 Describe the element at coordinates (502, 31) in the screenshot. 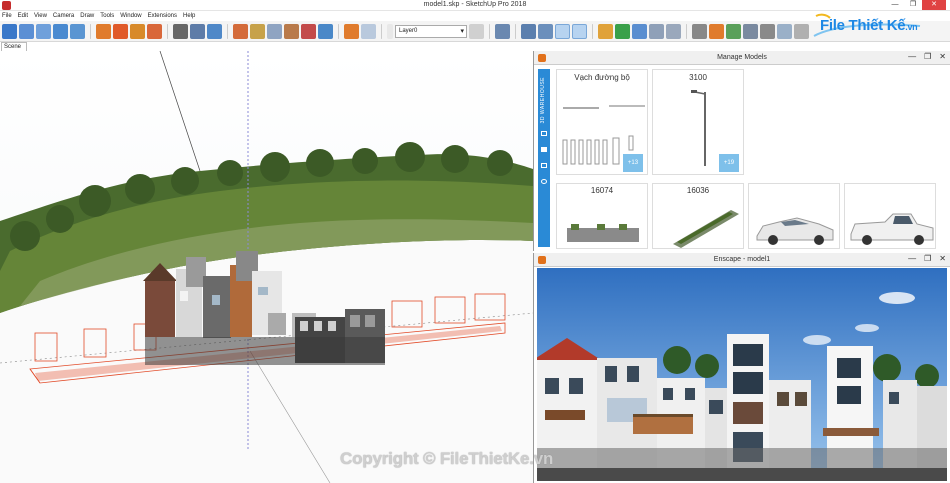

I see `interact-icon` at that location.